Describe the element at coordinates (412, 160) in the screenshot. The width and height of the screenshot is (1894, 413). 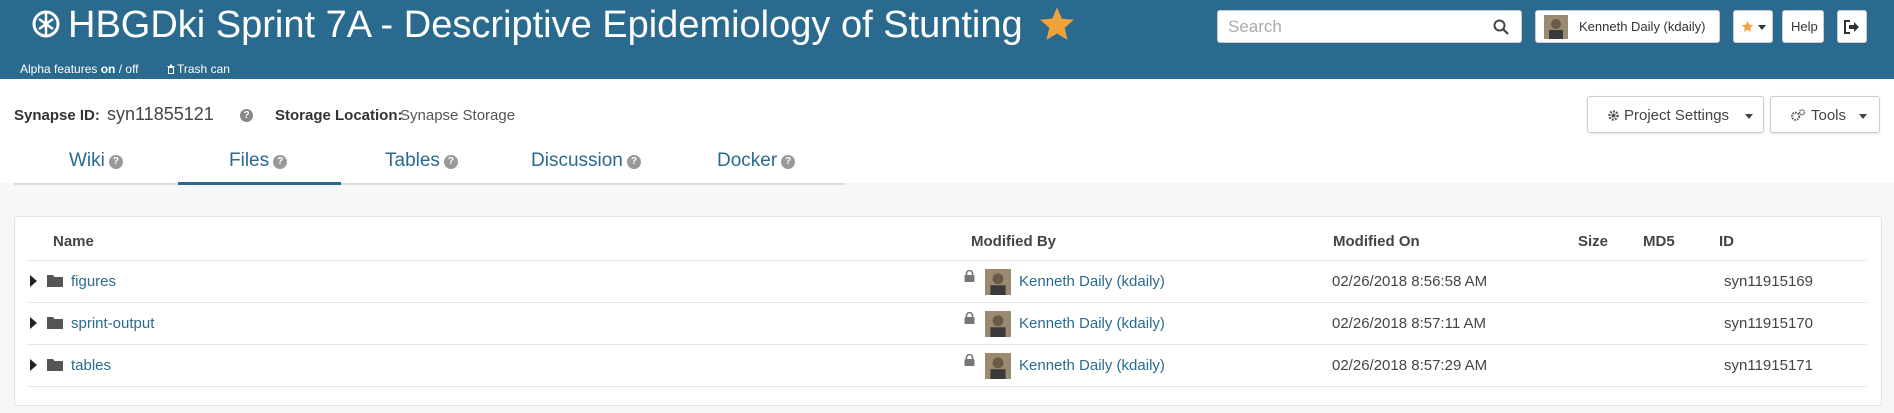
I see `tab-label: Tables` at that location.